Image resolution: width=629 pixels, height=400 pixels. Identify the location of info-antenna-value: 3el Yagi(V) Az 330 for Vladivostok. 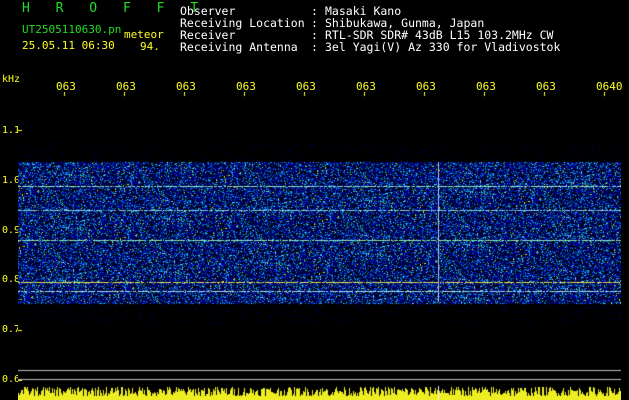
(443, 47).